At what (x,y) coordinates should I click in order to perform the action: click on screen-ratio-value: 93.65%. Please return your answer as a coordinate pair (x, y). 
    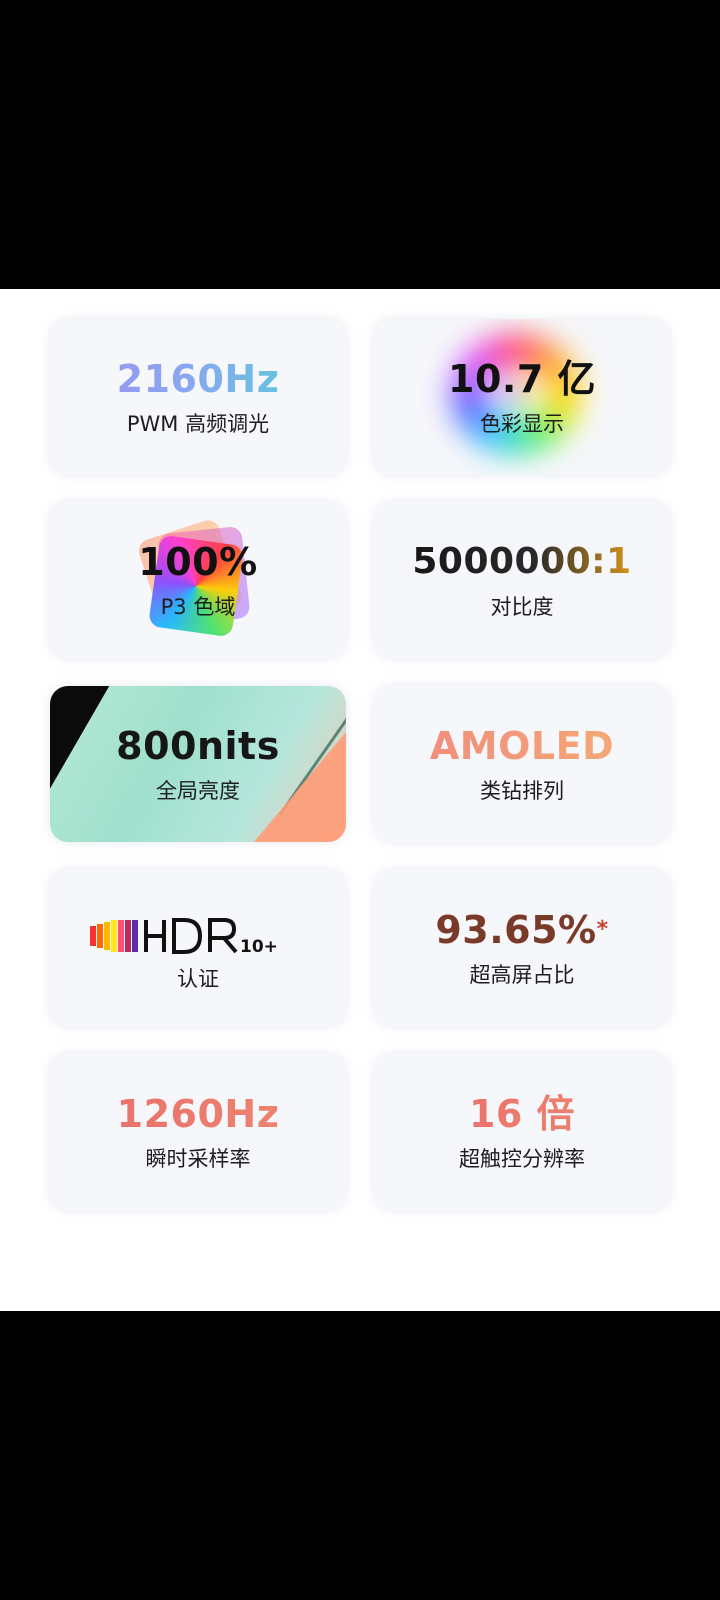
    Looking at the image, I should click on (516, 930).